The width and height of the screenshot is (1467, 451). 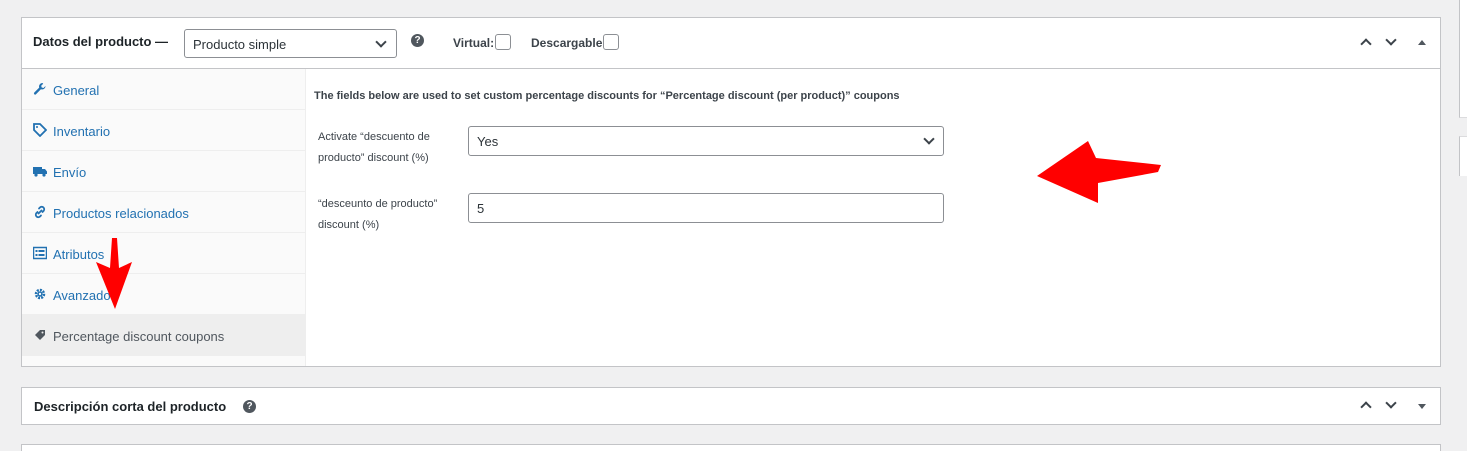 I want to click on label-line: “desceunto de producto”, so click(x=378, y=204).